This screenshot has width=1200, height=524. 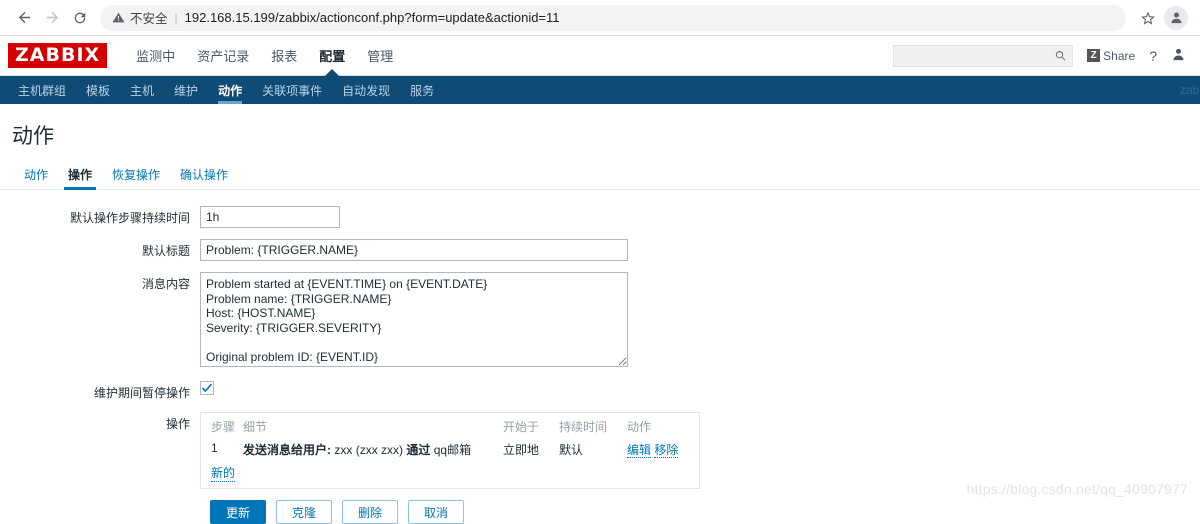 What do you see at coordinates (204, 175) in the screenshot?
I see `tab-label: 确认操作` at bounding box center [204, 175].